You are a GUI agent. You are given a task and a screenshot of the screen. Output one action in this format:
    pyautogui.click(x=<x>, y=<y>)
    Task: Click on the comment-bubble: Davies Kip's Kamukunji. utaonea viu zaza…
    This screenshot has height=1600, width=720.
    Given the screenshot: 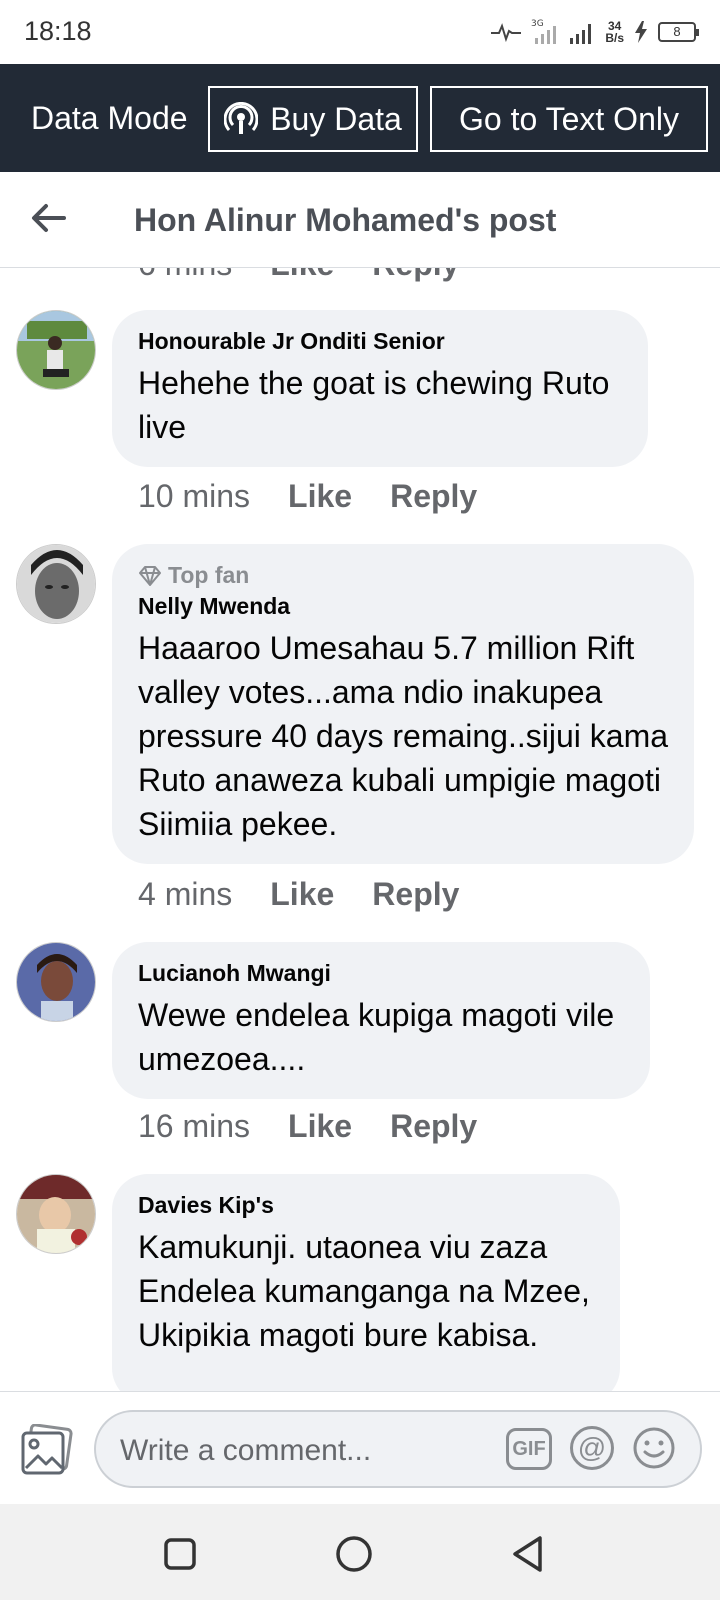 What is the action you would take?
    pyautogui.click(x=366, y=1282)
    